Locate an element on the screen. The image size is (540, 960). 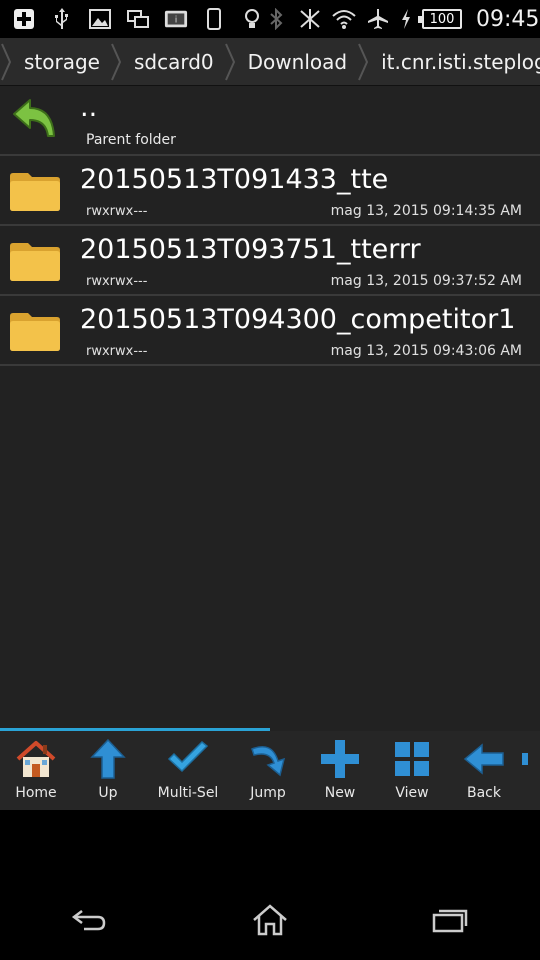
checkmark-icon is located at coordinates (188, 756).